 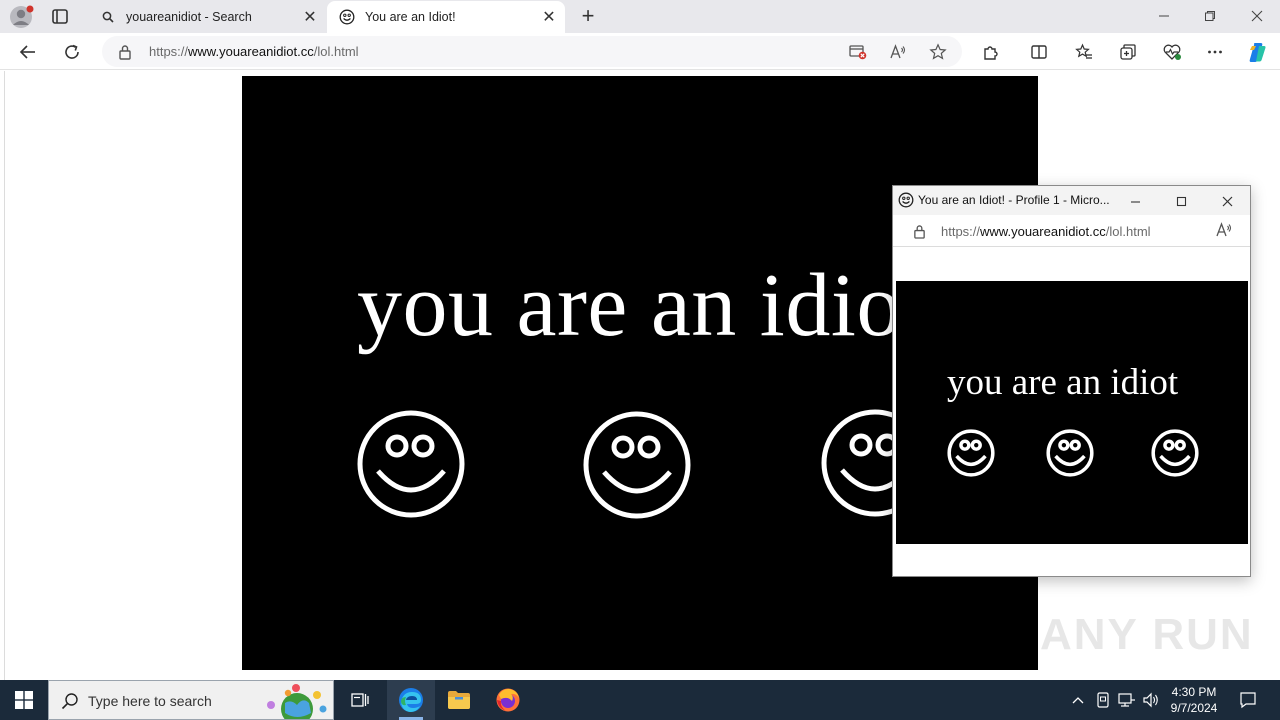 I want to click on copilot-icon, so click(x=1257, y=52).